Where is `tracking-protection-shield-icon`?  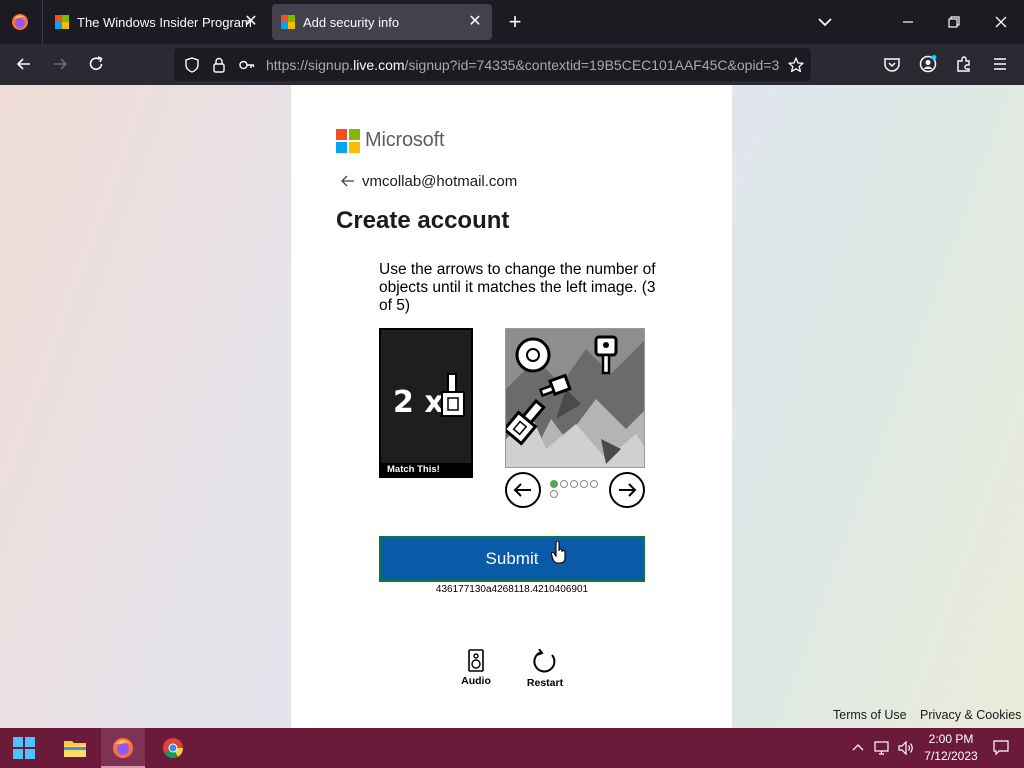
tracking-protection-shield-icon is located at coordinates (192, 65).